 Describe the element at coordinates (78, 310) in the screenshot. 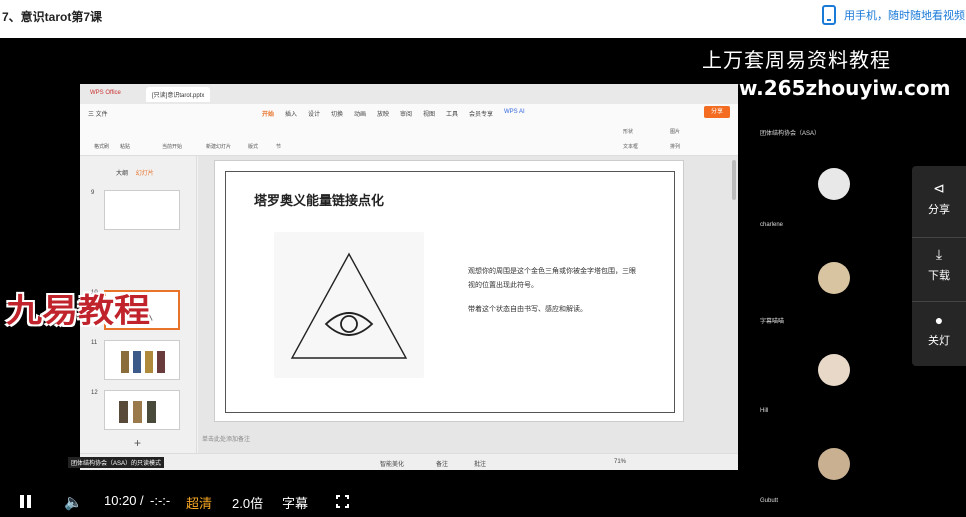

I see `brand-logo: 九易教程` at that location.